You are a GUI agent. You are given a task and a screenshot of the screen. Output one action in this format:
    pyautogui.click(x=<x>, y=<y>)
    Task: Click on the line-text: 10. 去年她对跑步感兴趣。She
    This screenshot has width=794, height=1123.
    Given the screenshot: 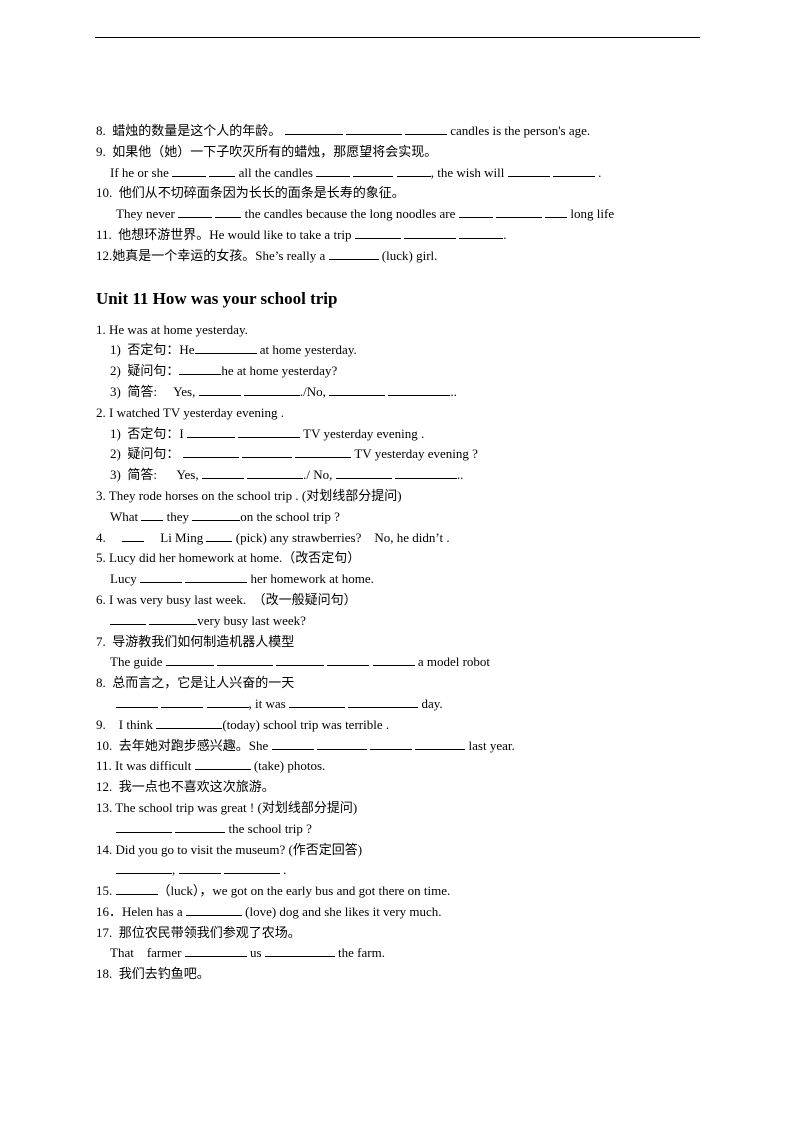 What is the action you would take?
    pyautogui.click(x=184, y=745)
    